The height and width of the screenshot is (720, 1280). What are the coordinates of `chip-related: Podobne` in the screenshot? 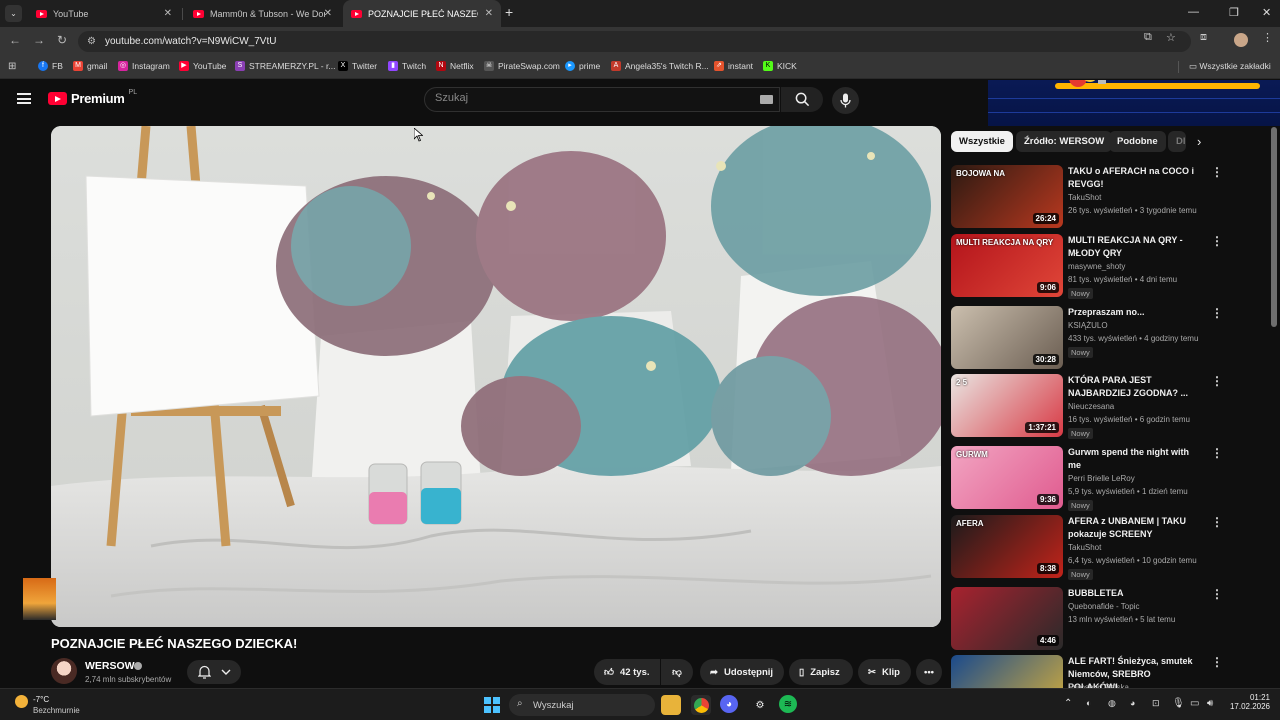 It's located at (1137, 141).